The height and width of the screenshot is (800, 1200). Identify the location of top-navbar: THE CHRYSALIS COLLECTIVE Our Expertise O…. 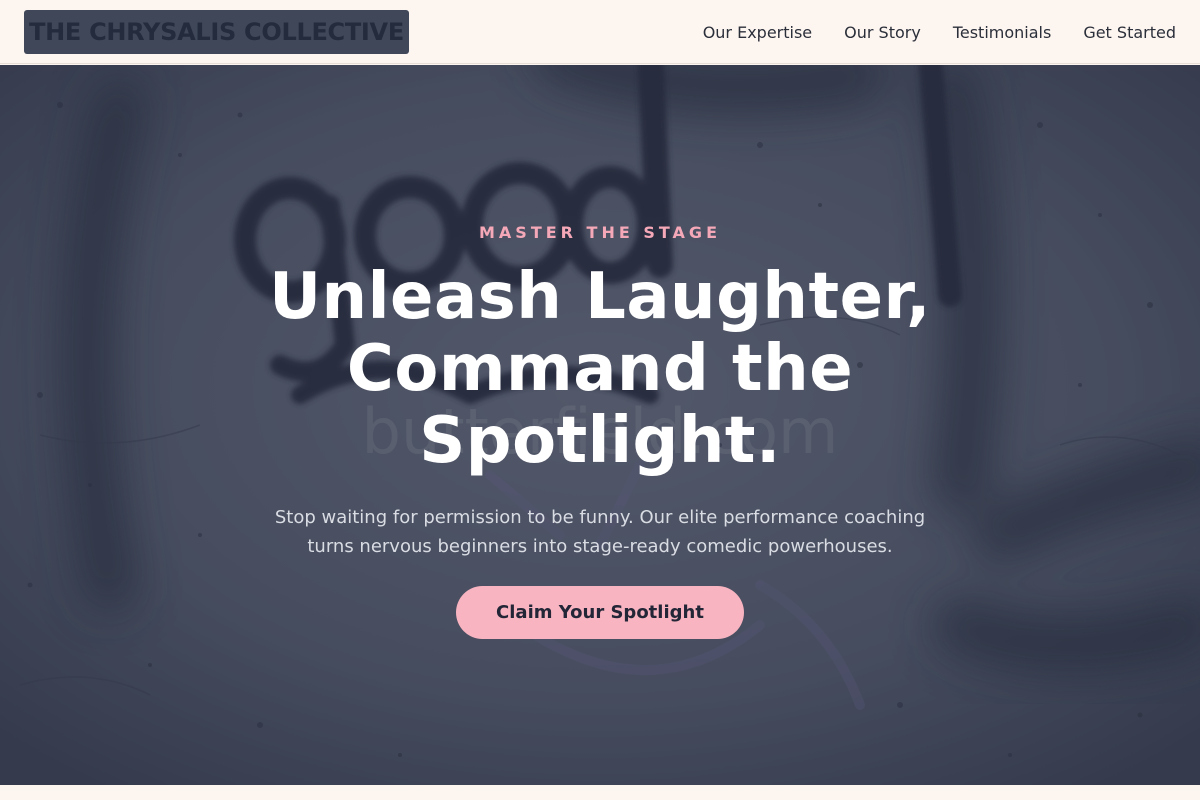
(600, 32).